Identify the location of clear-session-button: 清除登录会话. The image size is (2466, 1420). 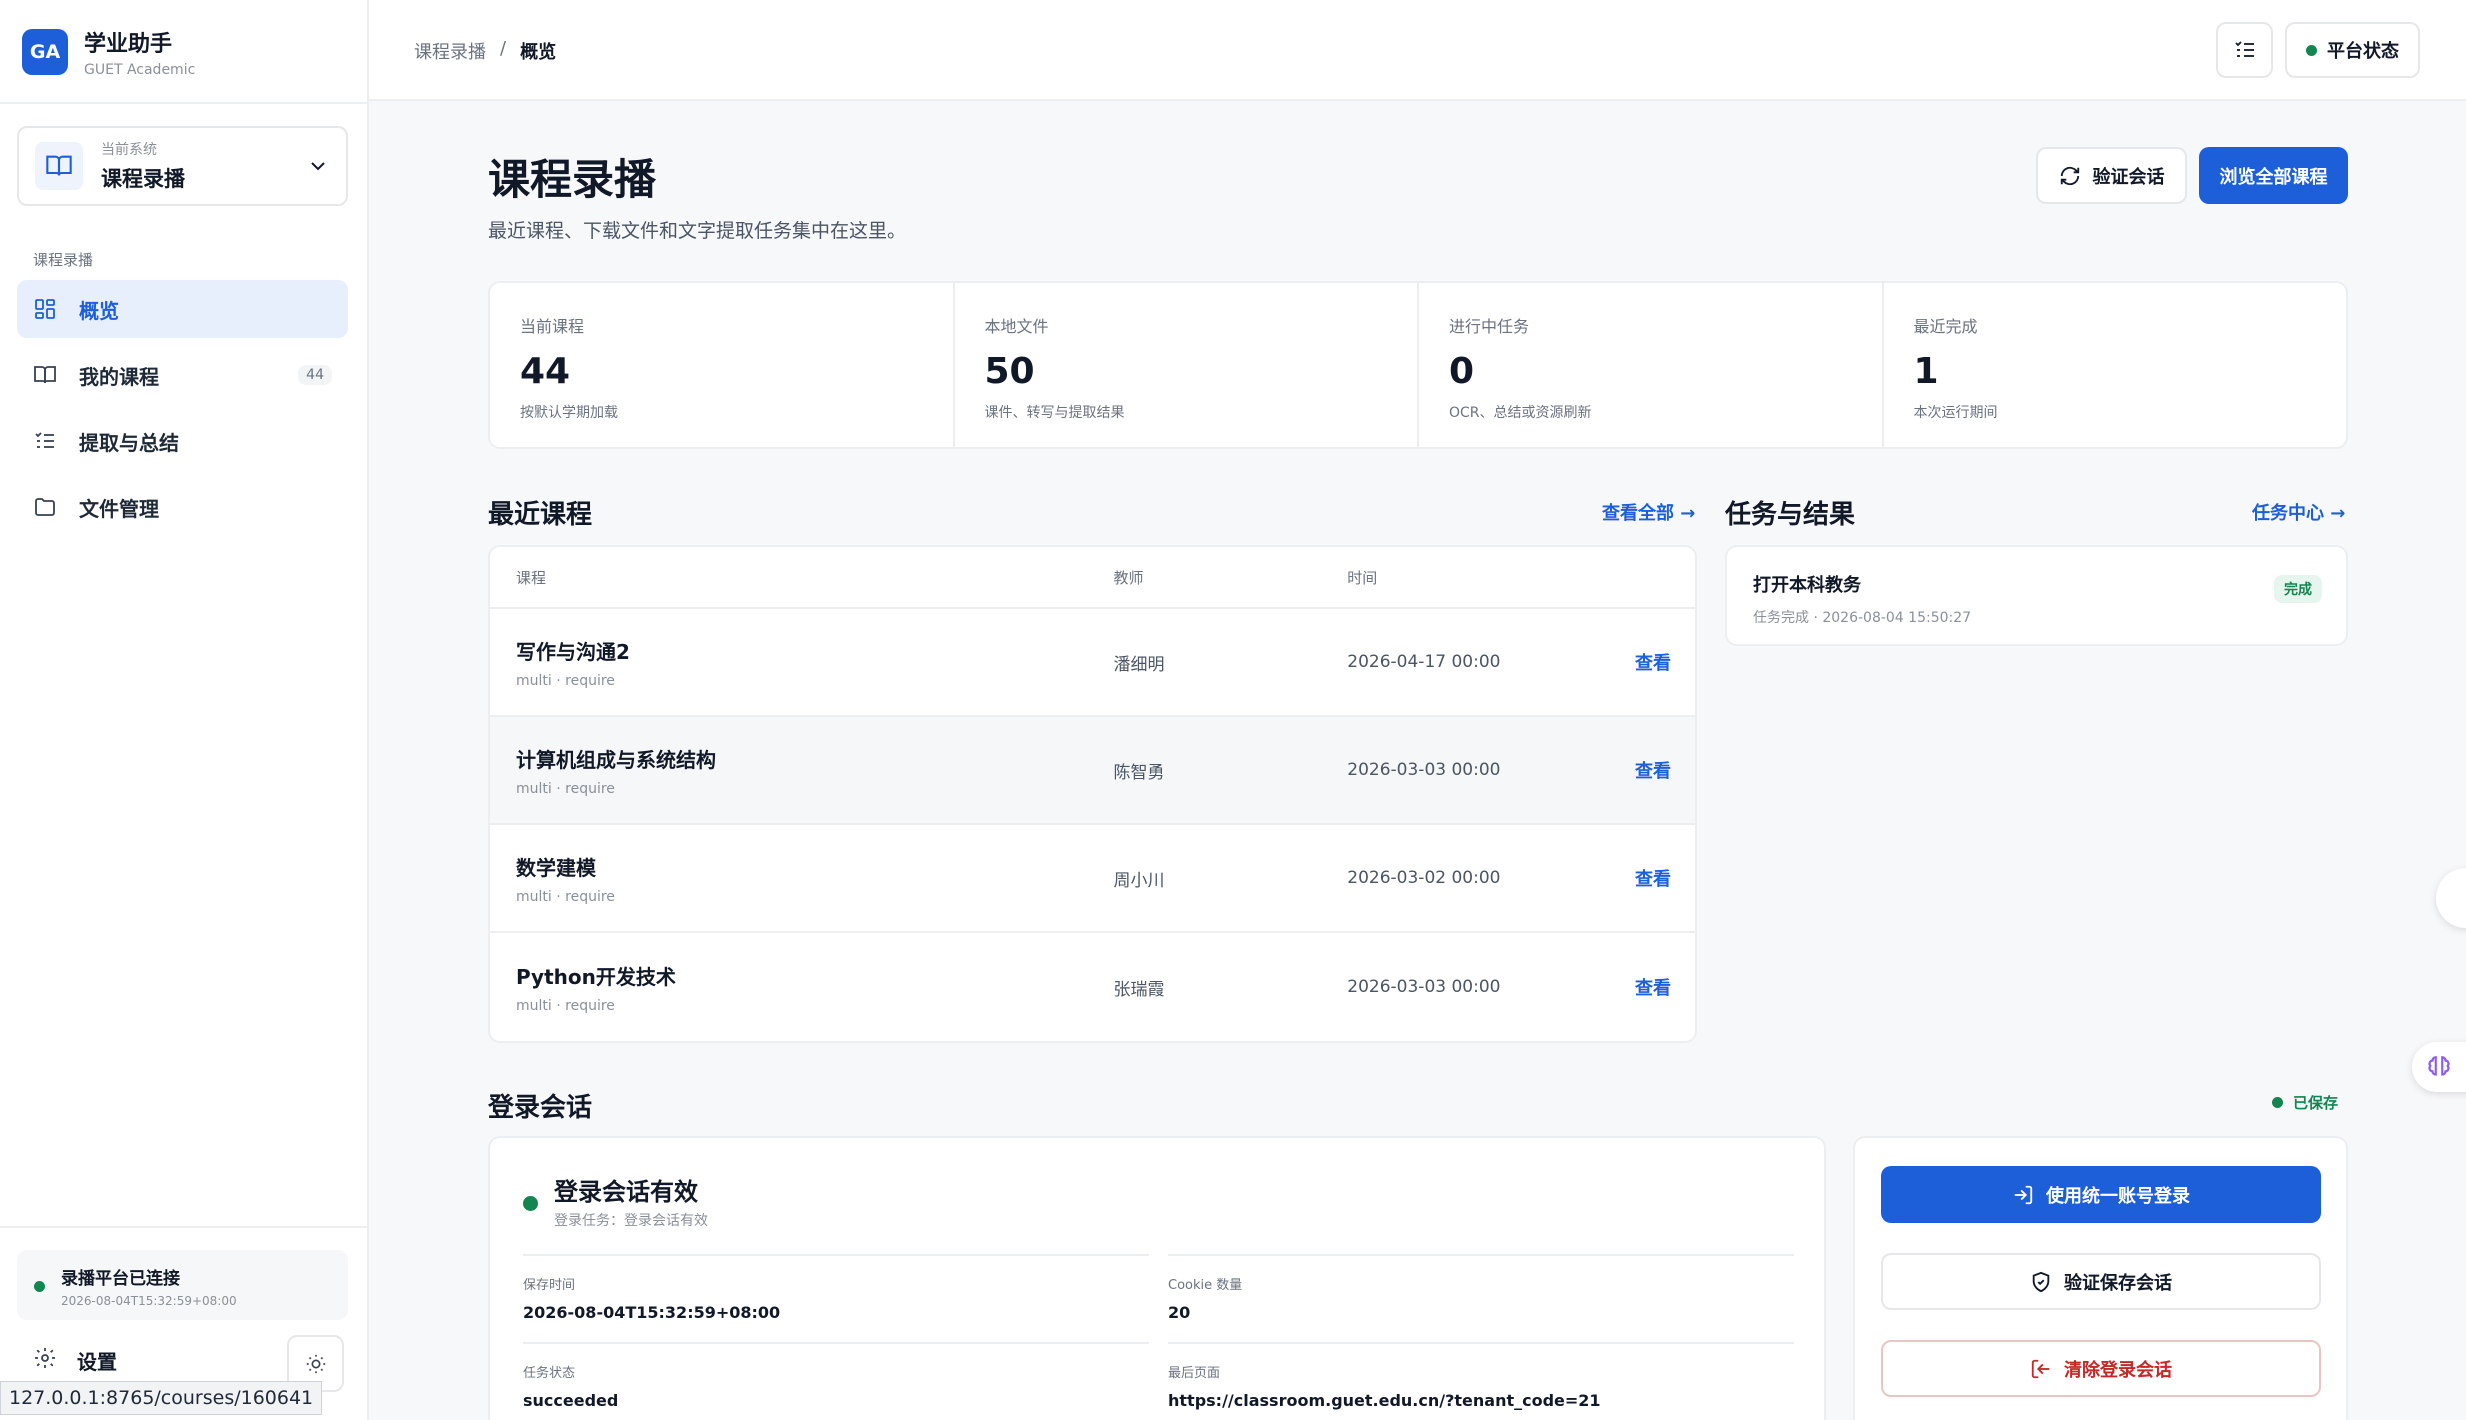
(2101, 1368).